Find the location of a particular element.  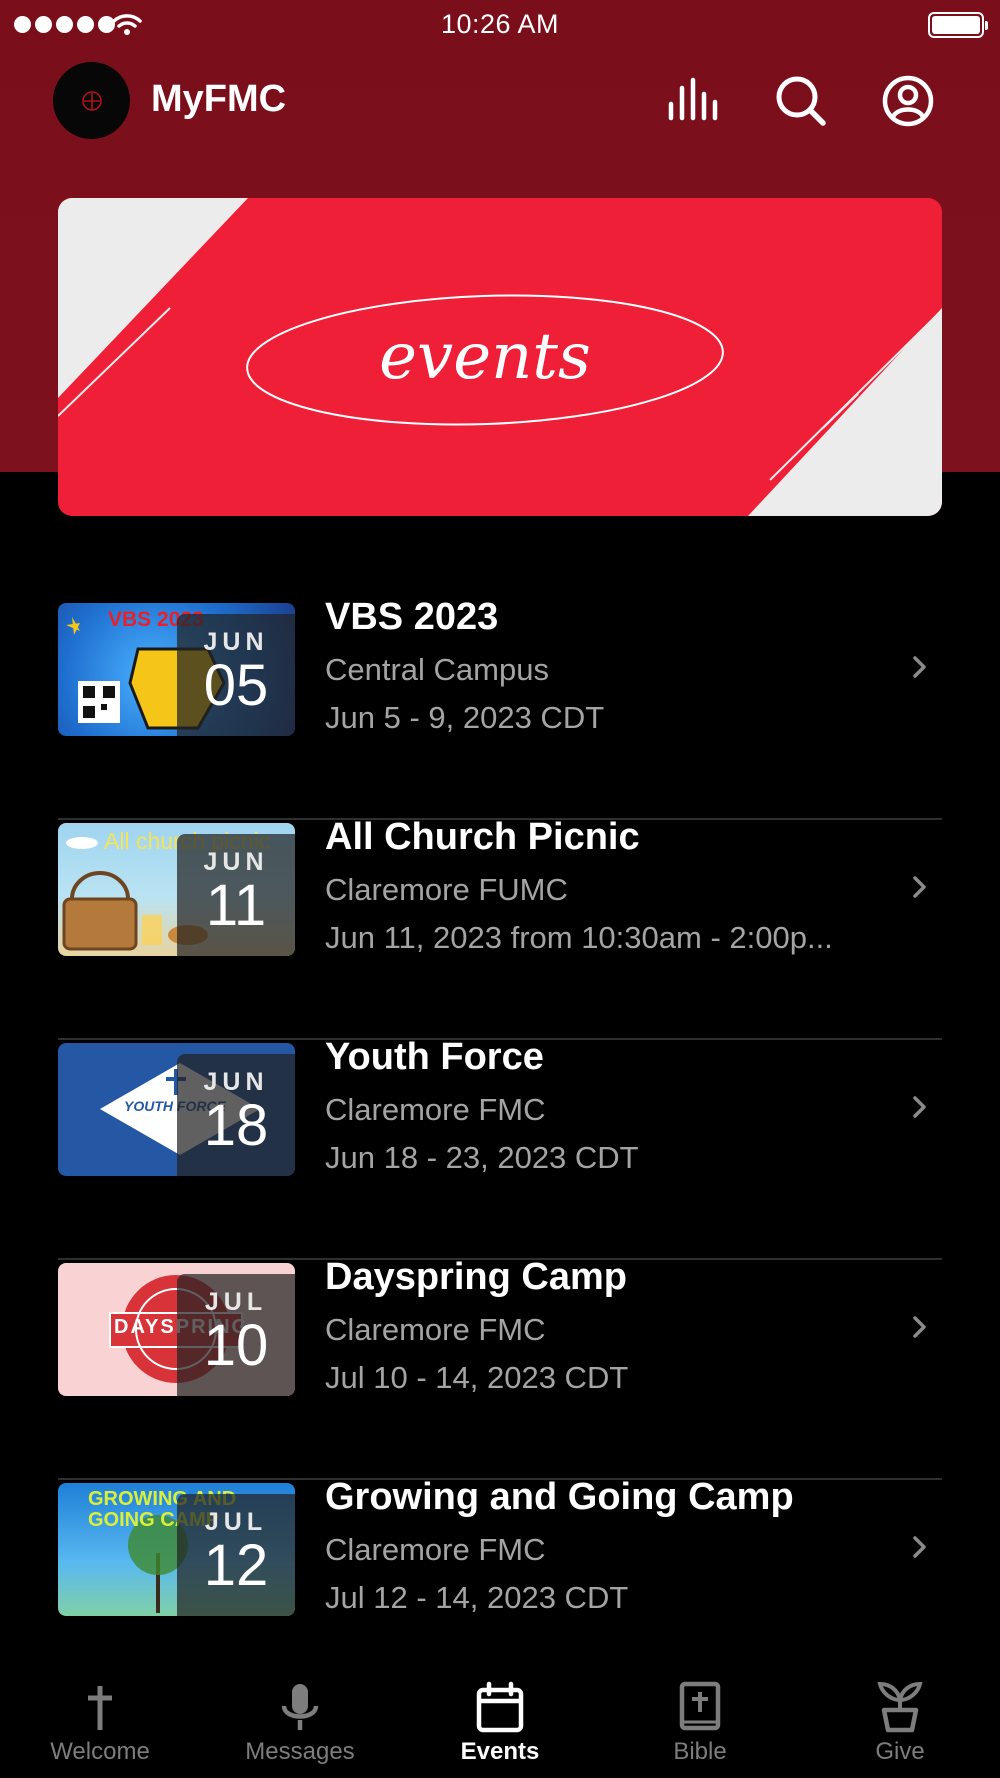

banner-title: events is located at coordinates (485, 357).